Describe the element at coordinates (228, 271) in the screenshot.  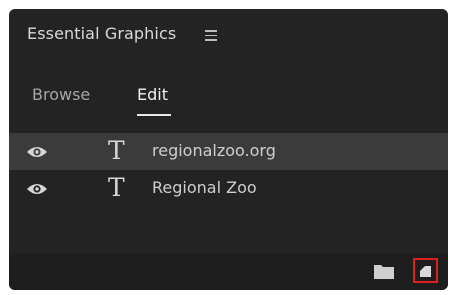
I see `panel-footer` at that location.